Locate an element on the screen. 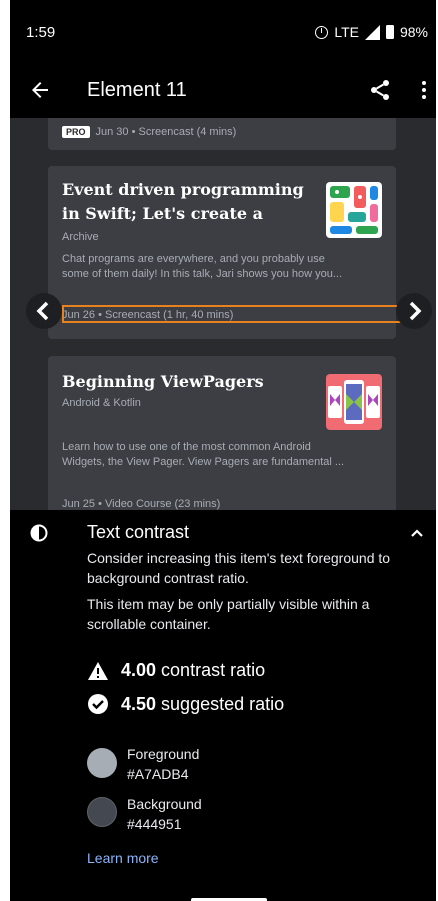 The image size is (438, 901). card-title-line2: in Swift; Let's create a is located at coordinates (162, 213).